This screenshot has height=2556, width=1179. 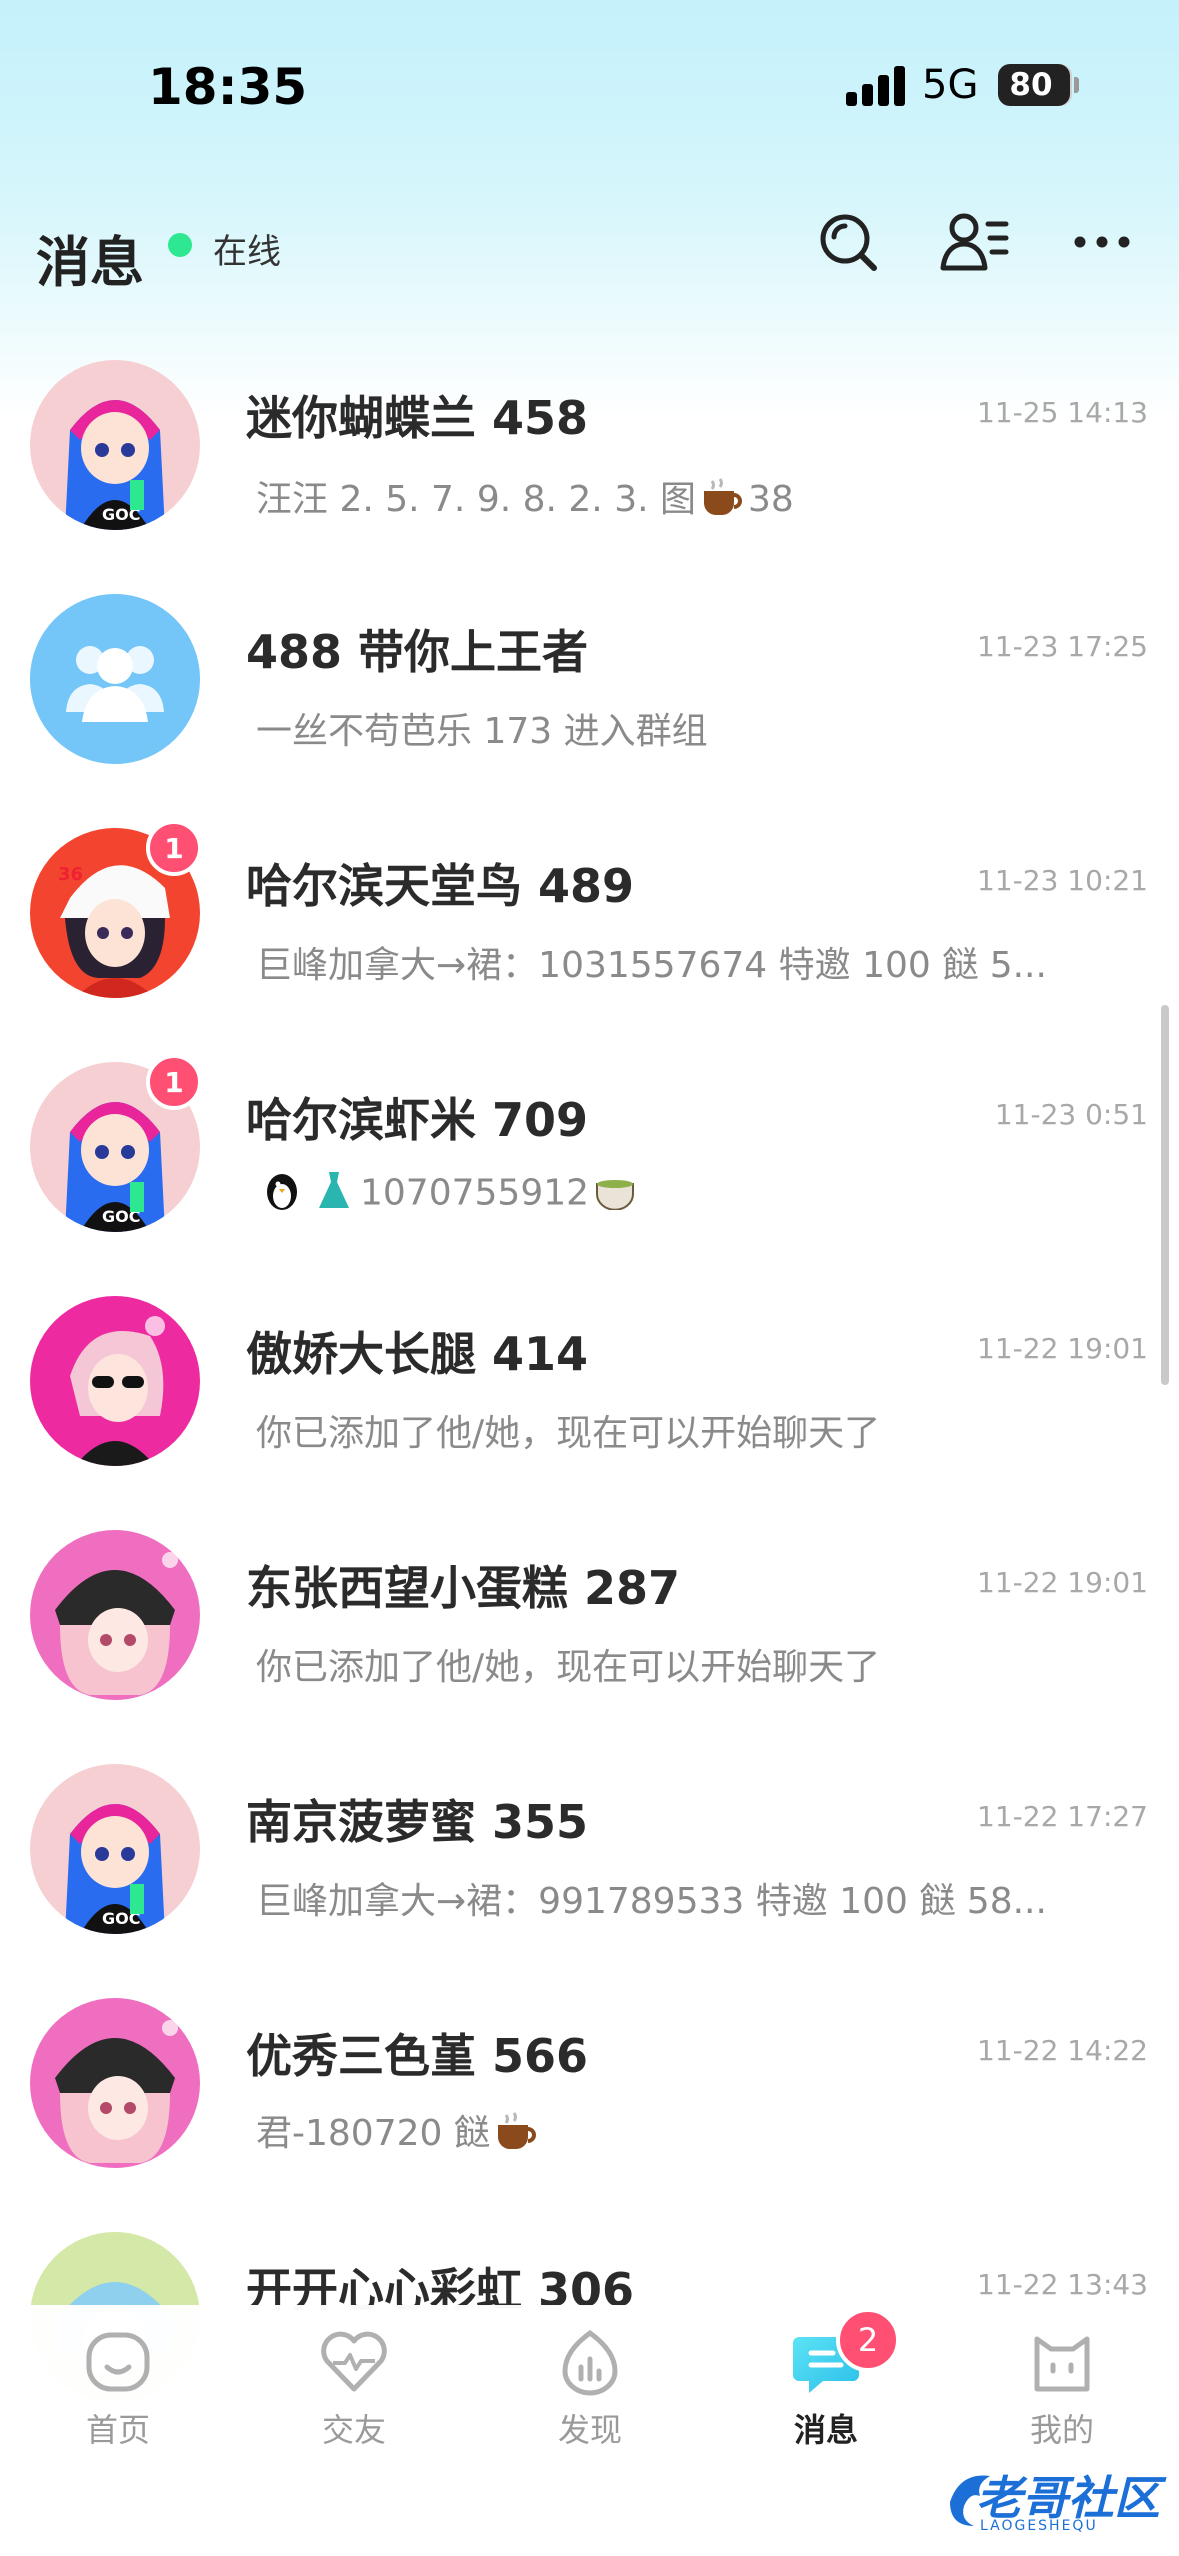 What do you see at coordinates (117, 2430) in the screenshot?
I see `tab-label: 首页` at bounding box center [117, 2430].